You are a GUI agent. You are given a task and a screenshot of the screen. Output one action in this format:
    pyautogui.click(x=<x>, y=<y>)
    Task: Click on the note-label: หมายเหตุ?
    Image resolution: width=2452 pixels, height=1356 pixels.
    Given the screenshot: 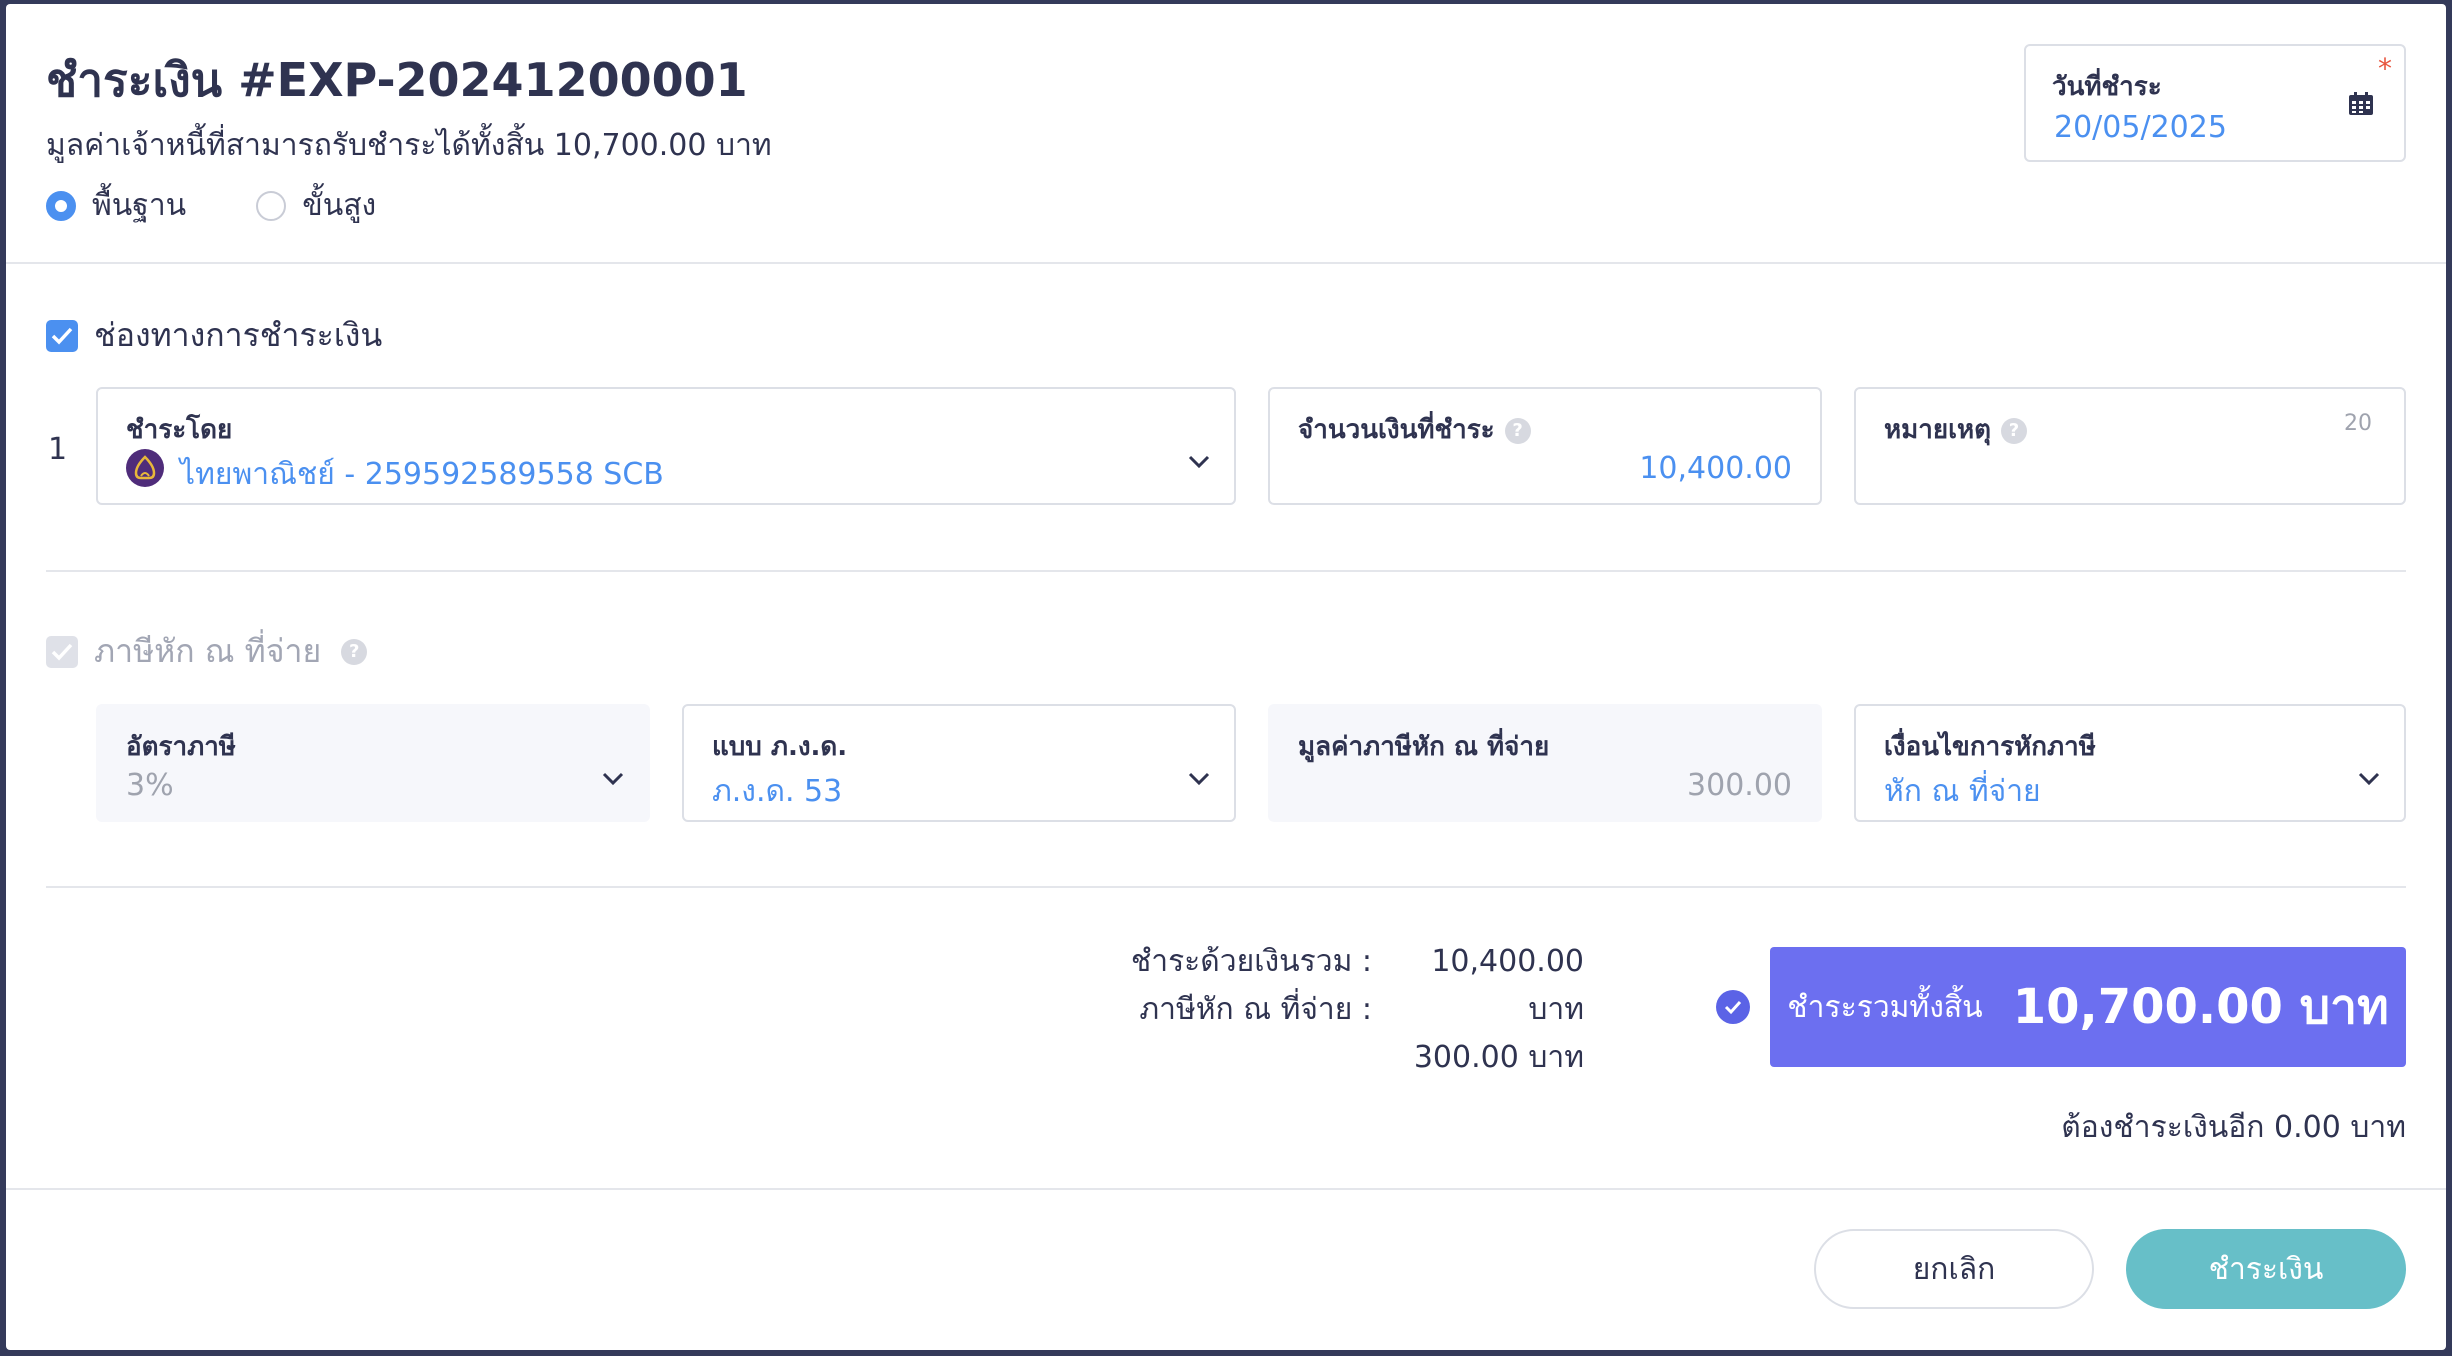 What is the action you would take?
    pyautogui.click(x=1956, y=429)
    